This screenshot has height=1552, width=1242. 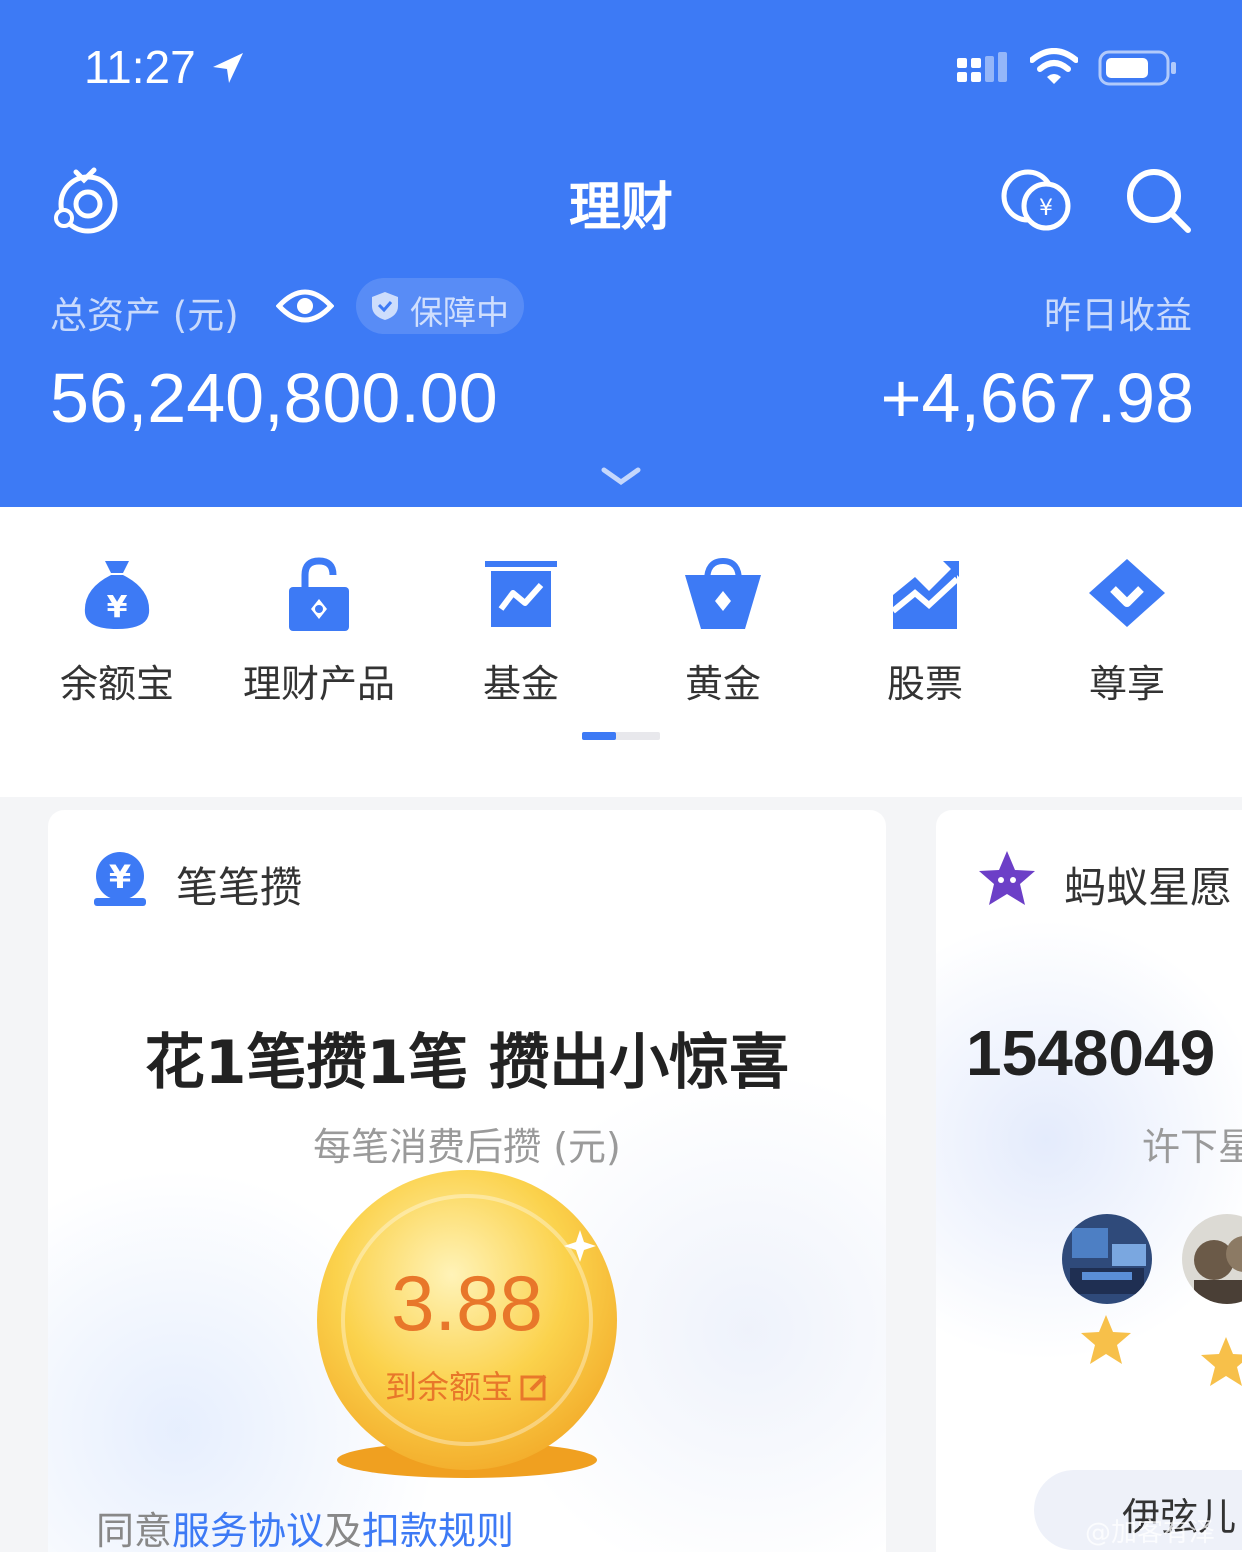 I want to click on category-wealth-products: 理财产品, so click(x=319, y=630).